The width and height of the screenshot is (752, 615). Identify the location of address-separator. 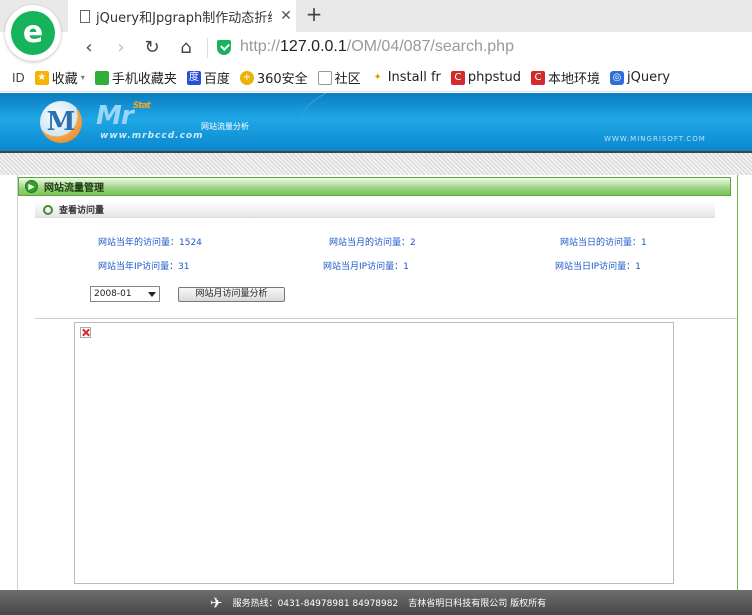
(207, 48).